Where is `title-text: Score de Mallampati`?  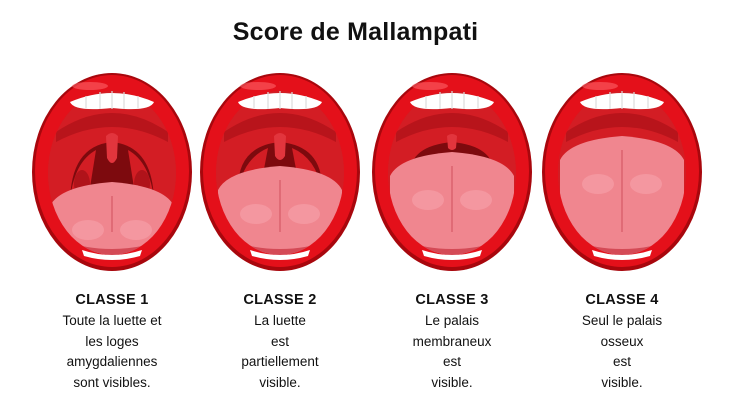
title-text: Score de Mallampati is located at coordinates (355, 32).